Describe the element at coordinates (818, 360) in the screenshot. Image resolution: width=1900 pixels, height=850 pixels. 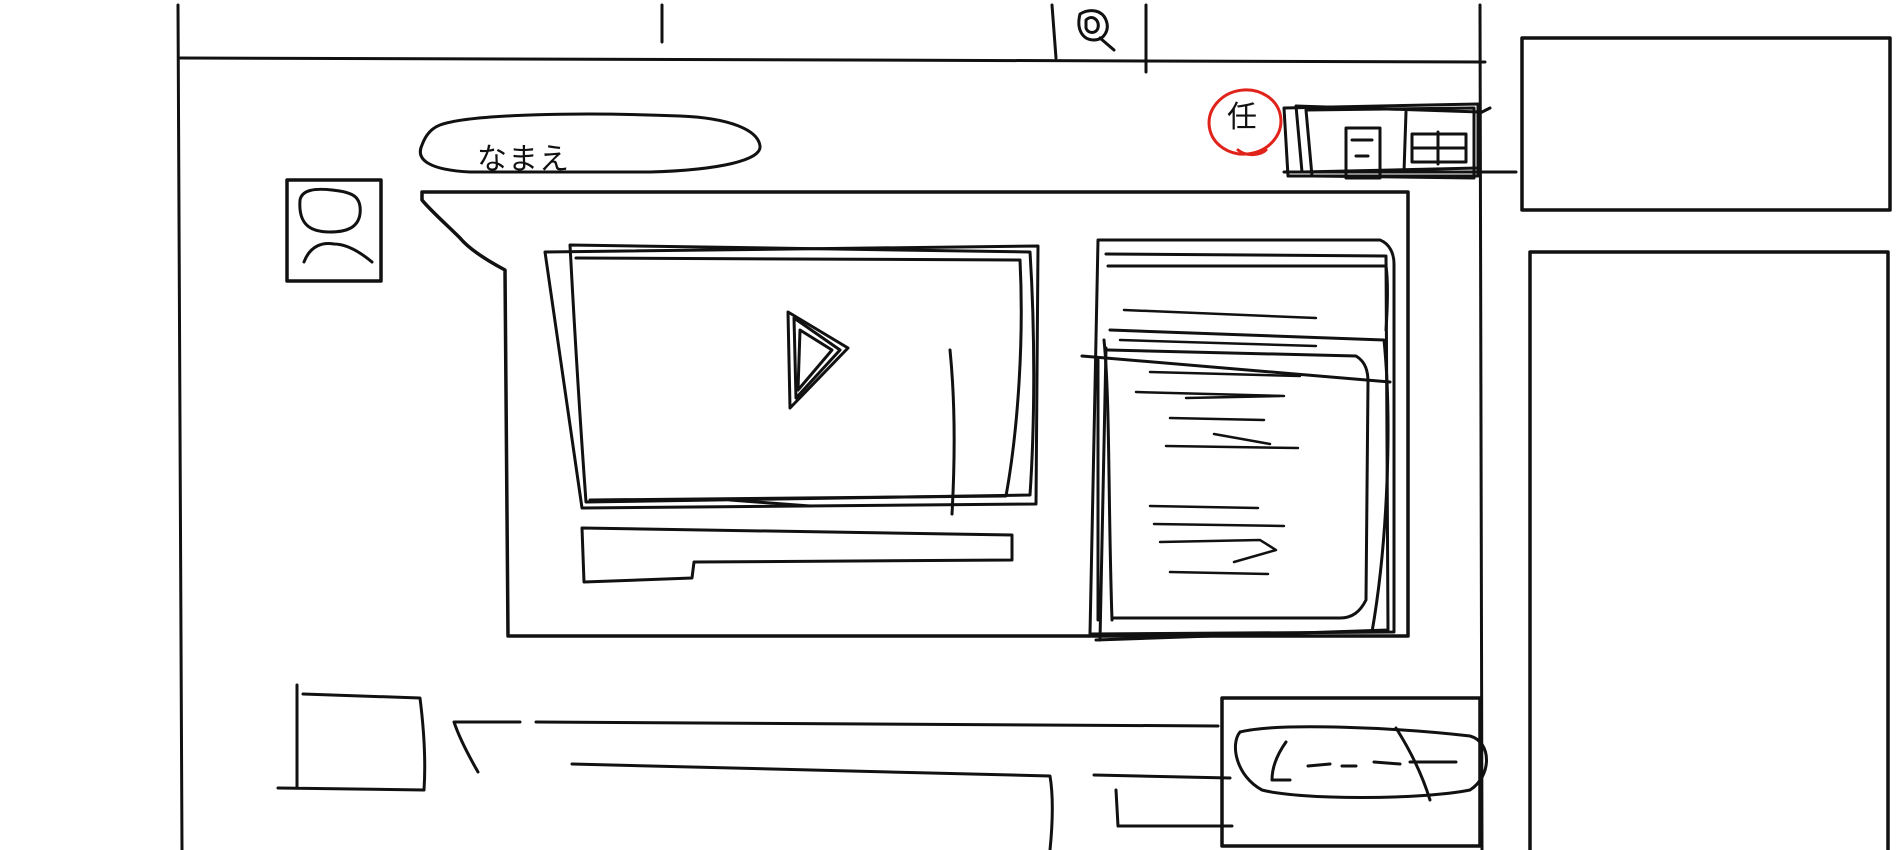
I see `play-icon` at that location.